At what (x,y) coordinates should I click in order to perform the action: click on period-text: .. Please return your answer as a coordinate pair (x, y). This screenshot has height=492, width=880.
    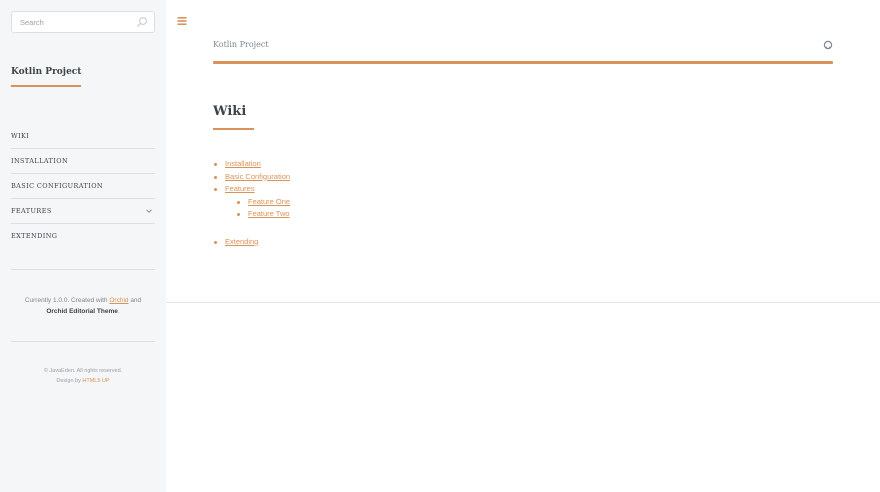
    Looking at the image, I should click on (118, 311).